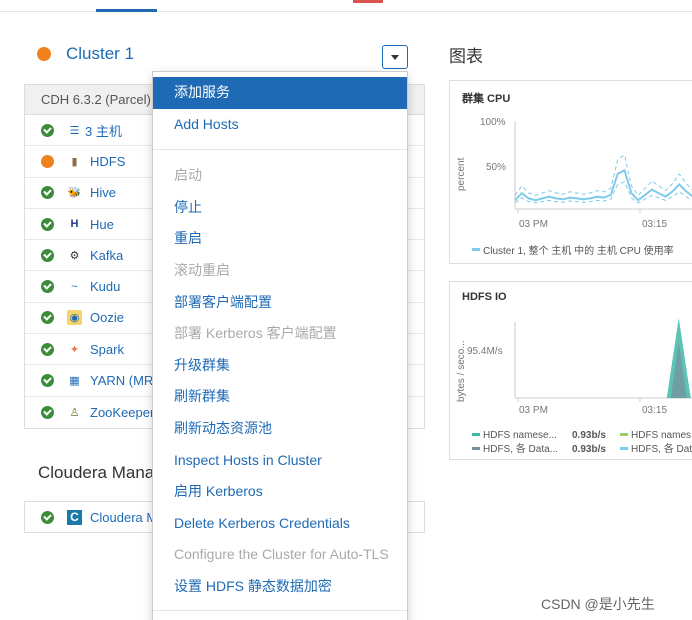 The height and width of the screenshot is (620, 692). Describe the element at coordinates (661, 435) in the screenshot. I see `hdfs-legend-label: HDFS names` at that location.